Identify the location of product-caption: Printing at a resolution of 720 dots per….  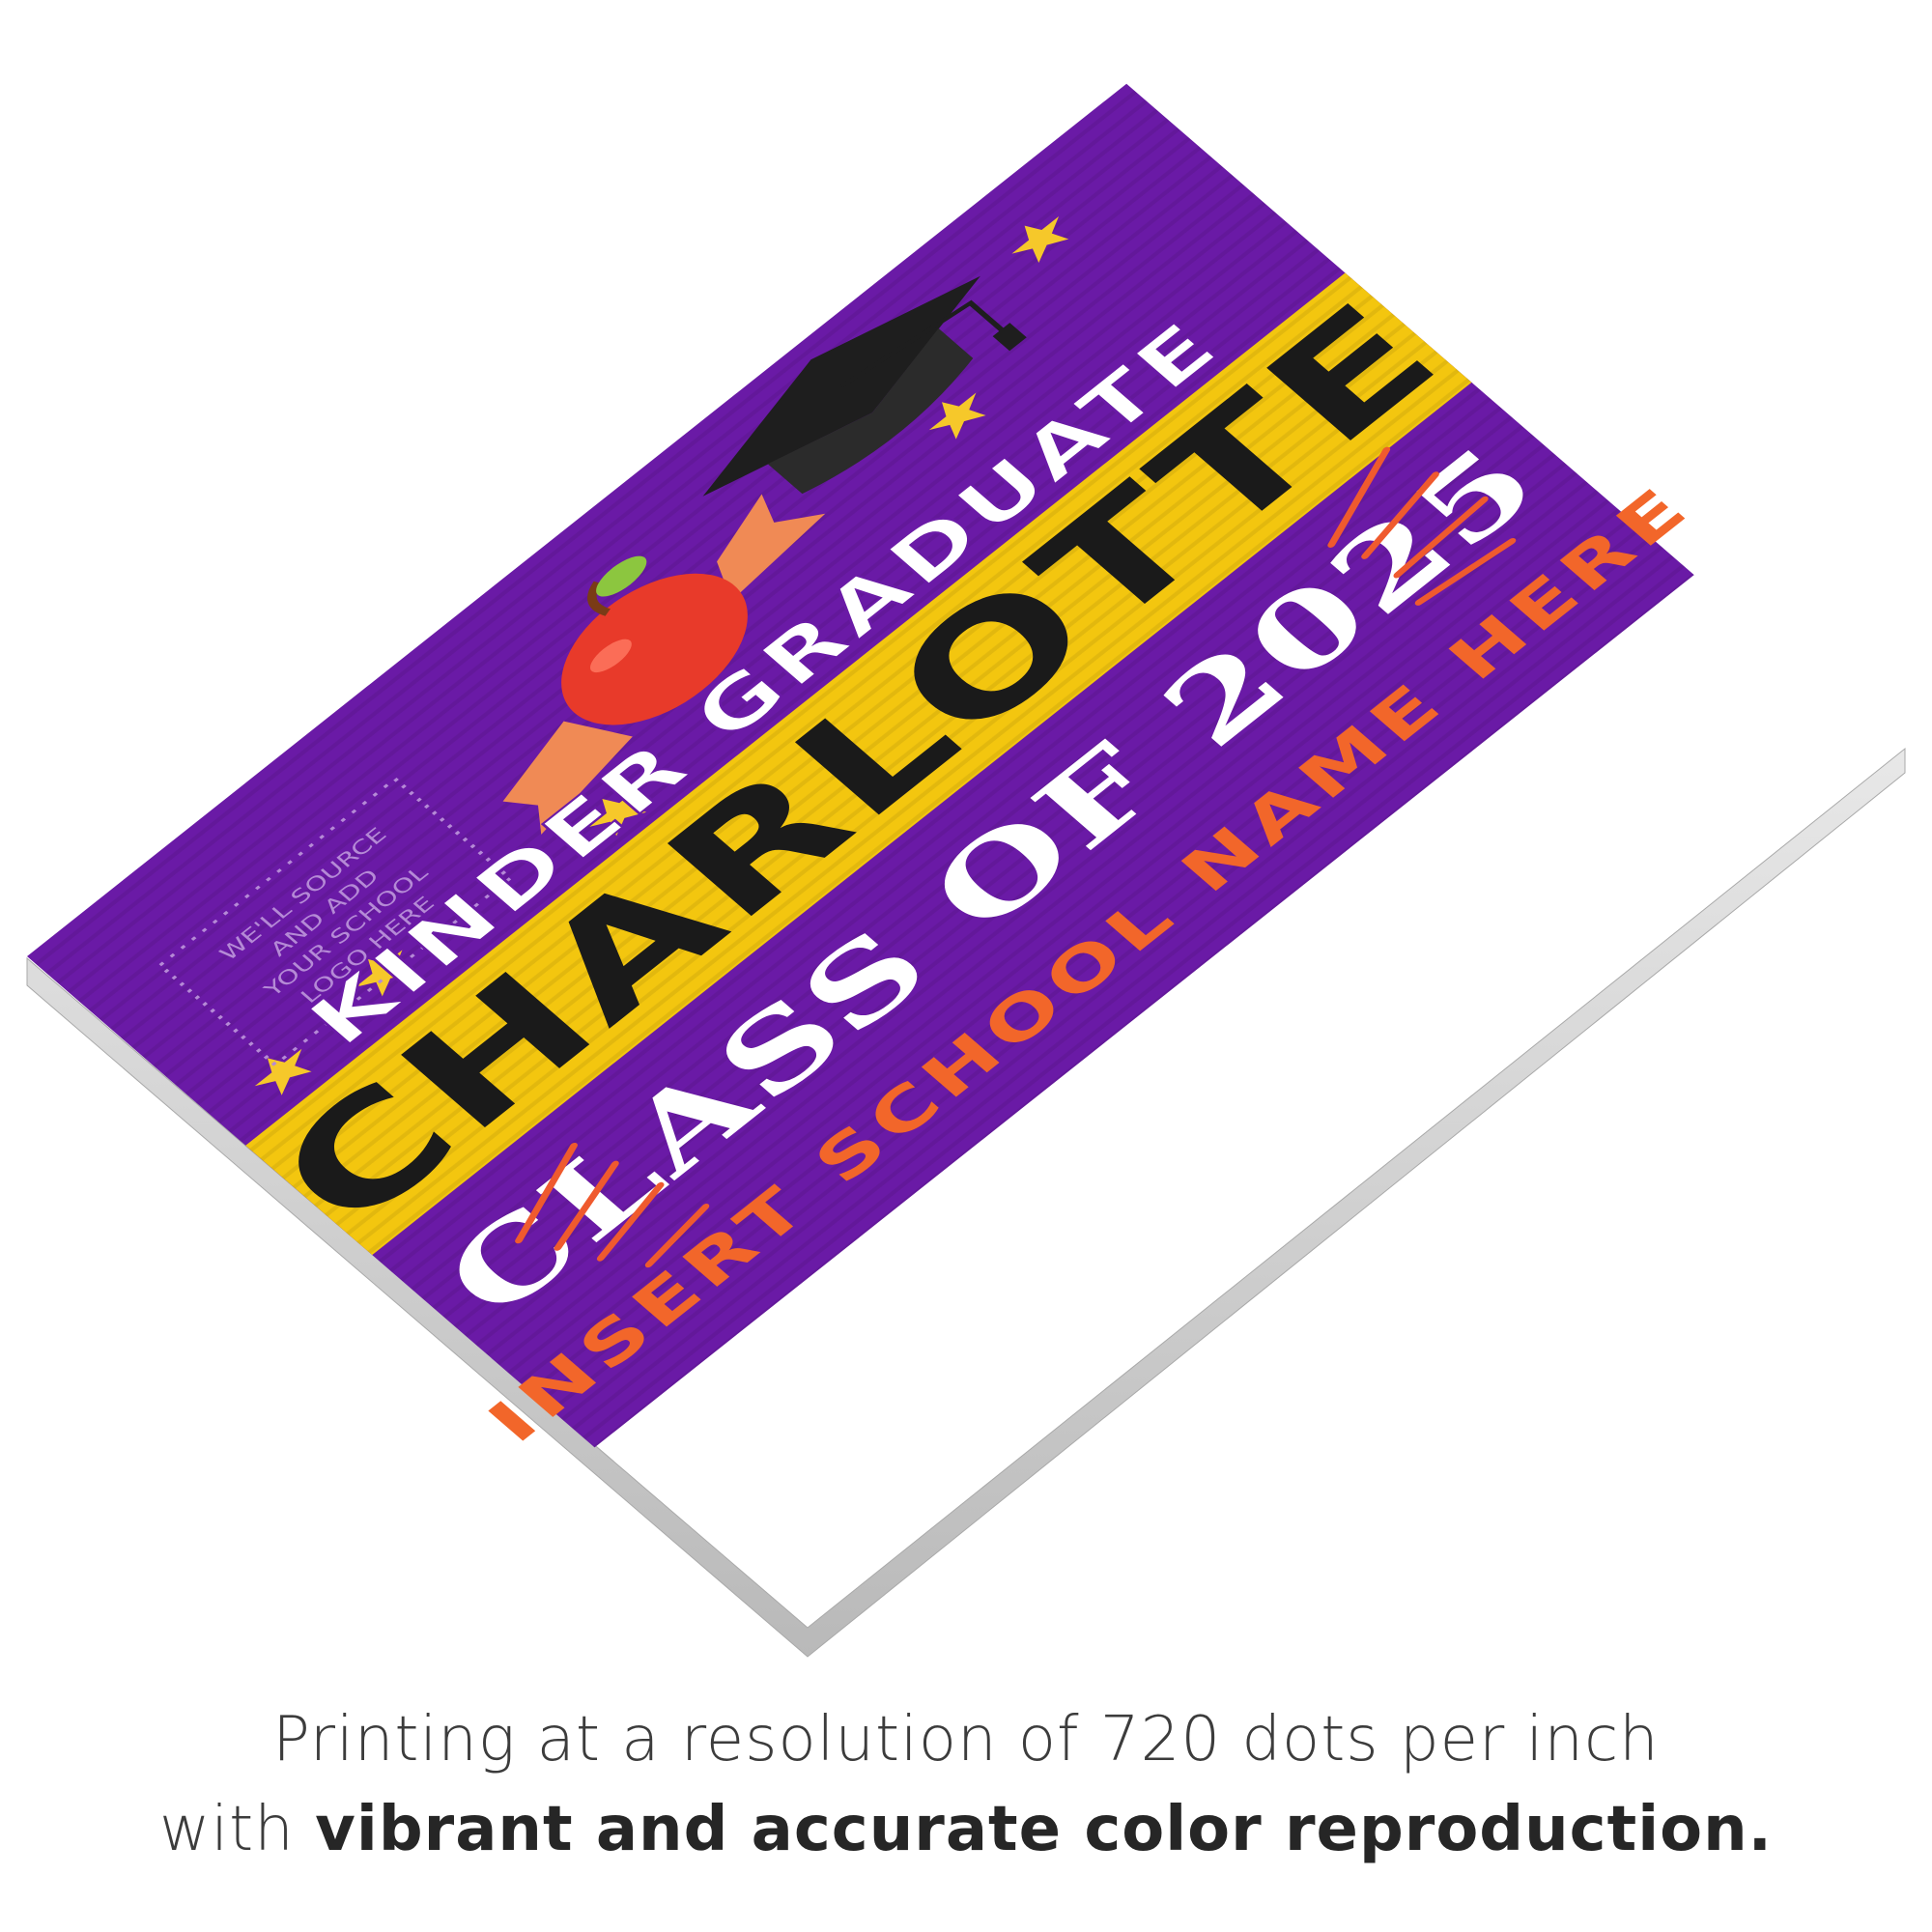
(966, 1785).